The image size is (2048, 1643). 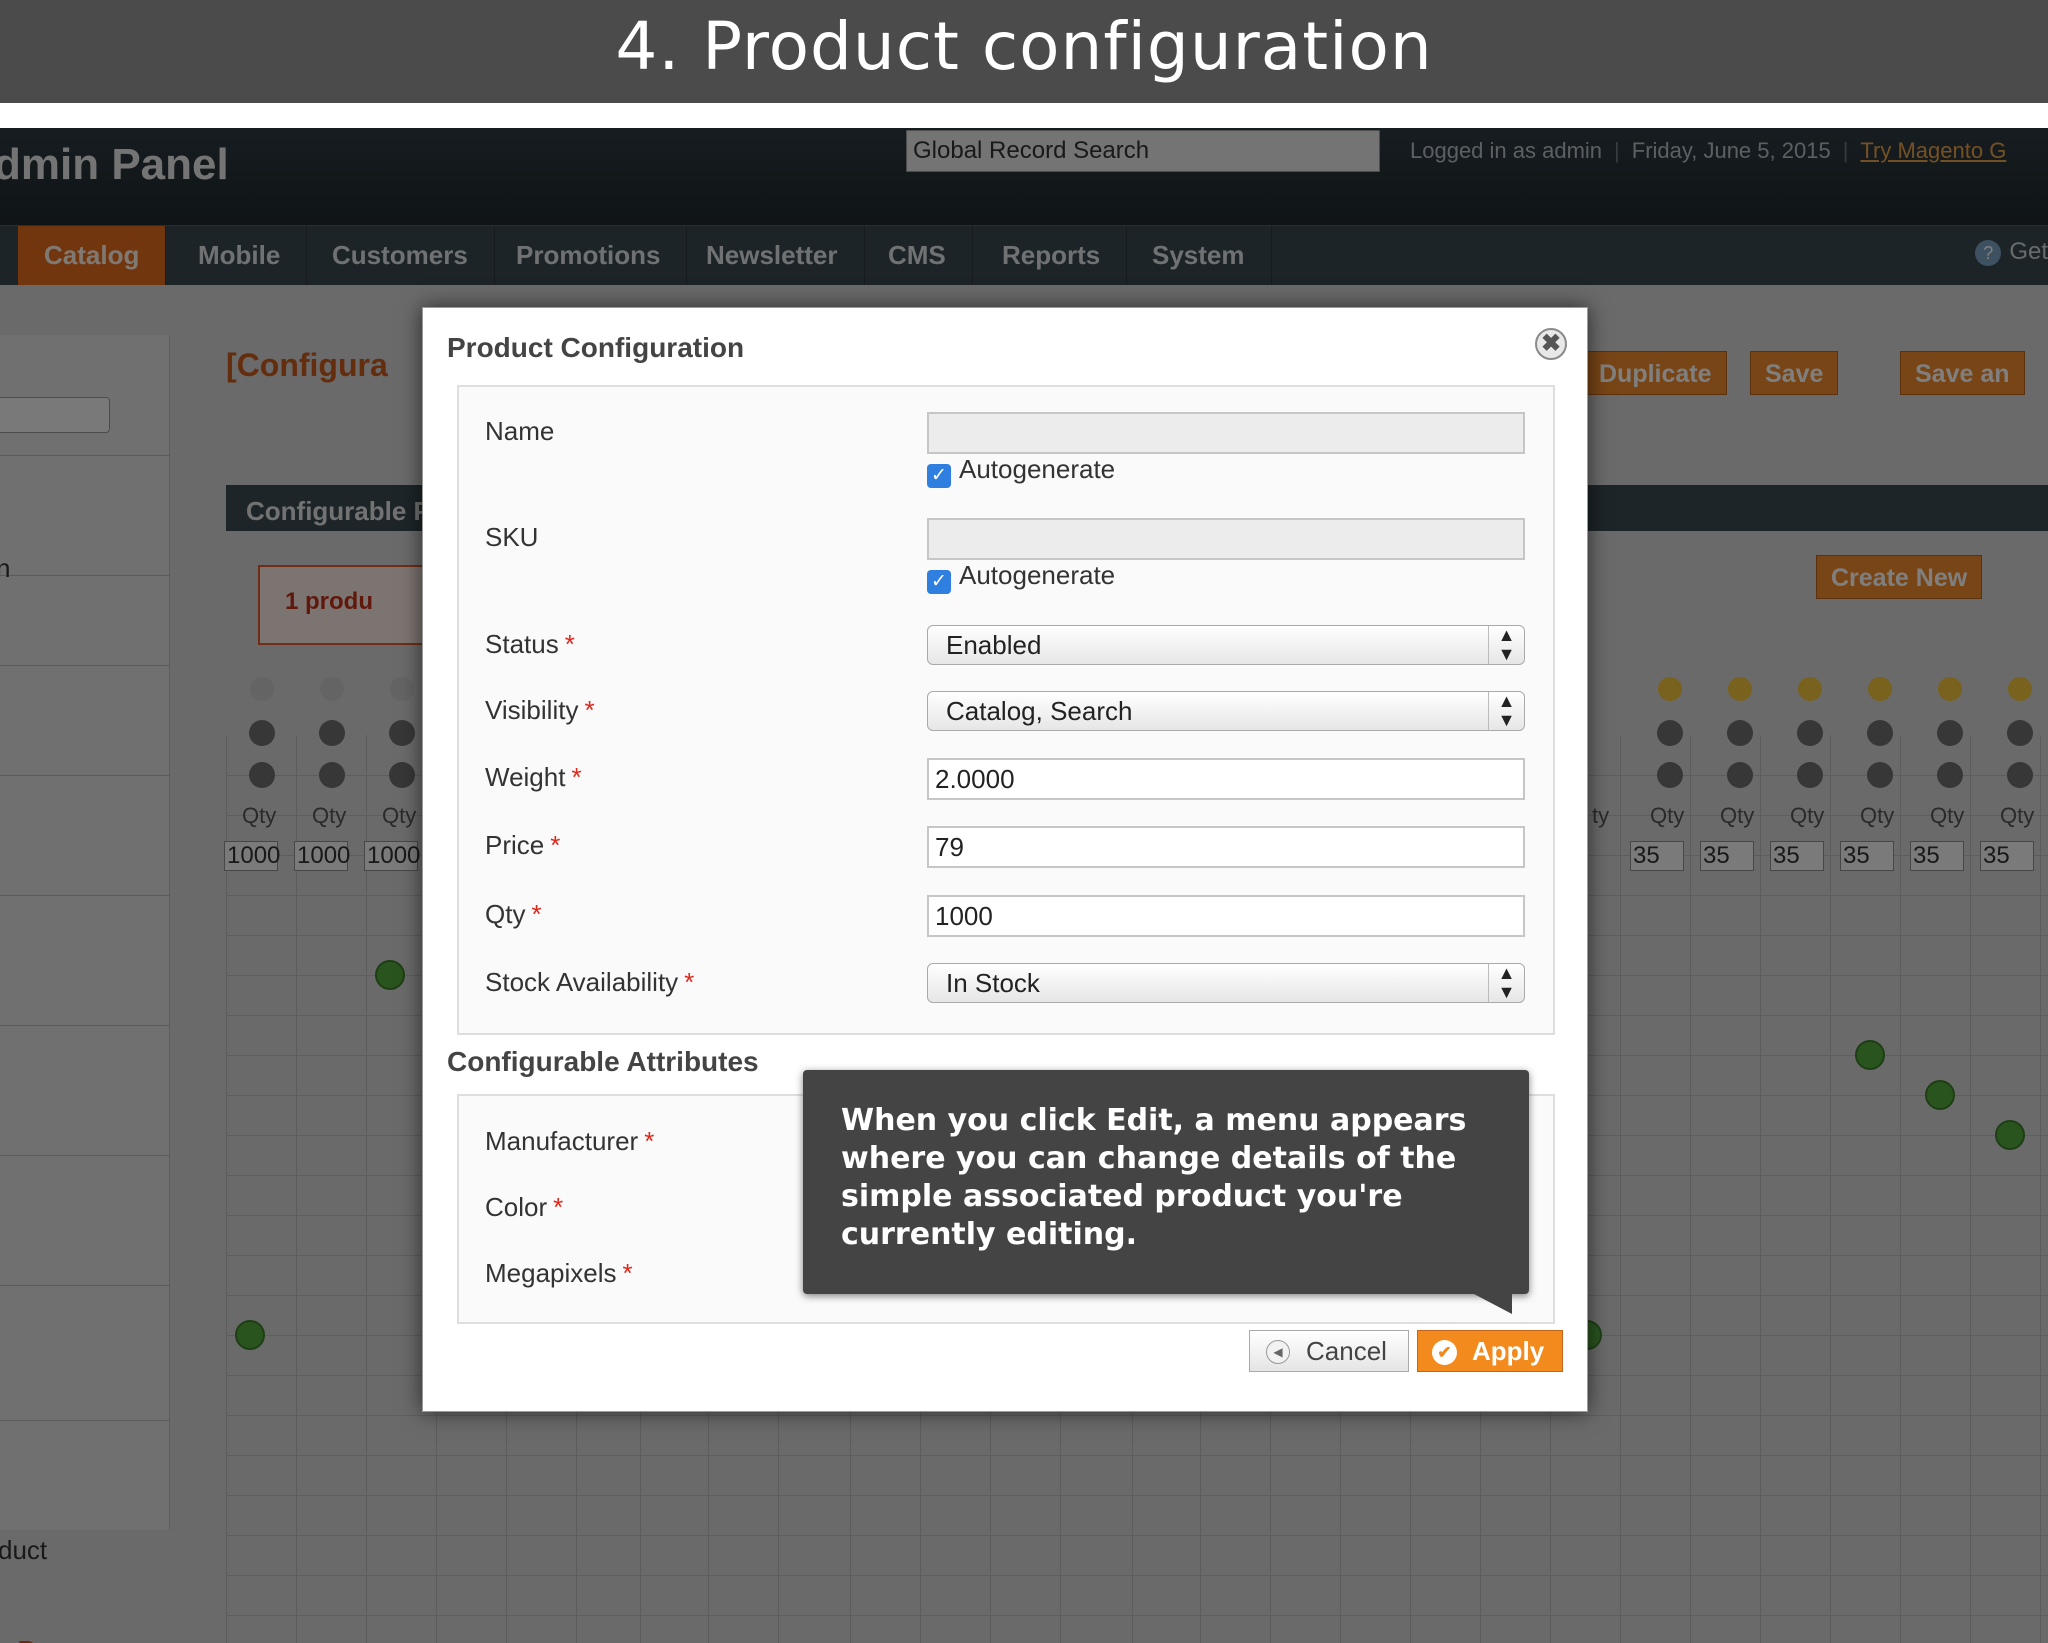 I want to click on name-autogenerate-checkbox: ✓ Autogenerate, so click(x=1021, y=471).